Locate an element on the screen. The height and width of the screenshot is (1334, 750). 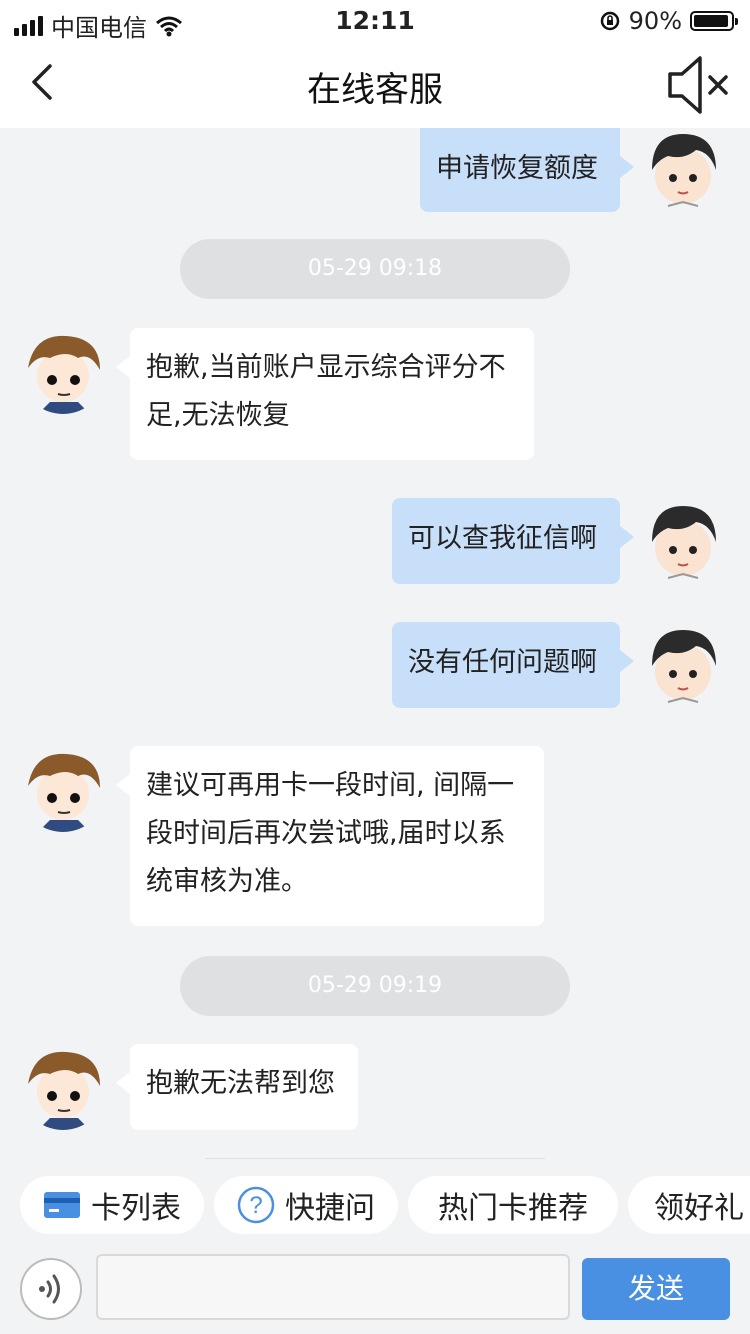
status-right: 90% is located at coordinates (668, 21).